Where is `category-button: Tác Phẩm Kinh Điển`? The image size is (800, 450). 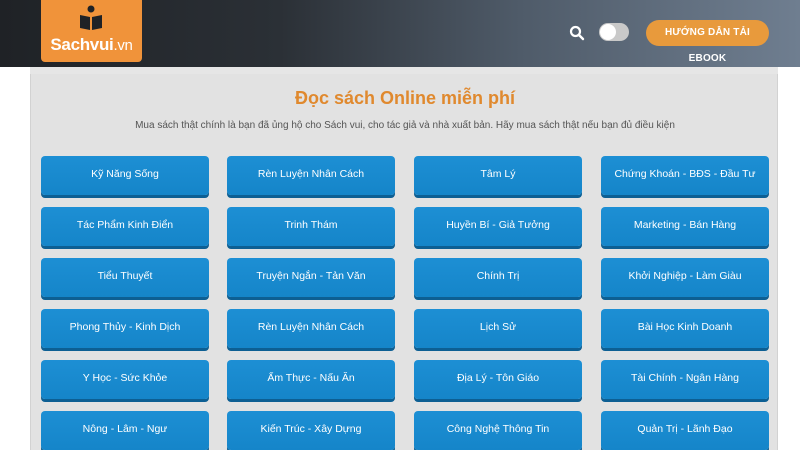 category-button: Tác Phẩm Kinh Điển is located at coordinates (125, 226).